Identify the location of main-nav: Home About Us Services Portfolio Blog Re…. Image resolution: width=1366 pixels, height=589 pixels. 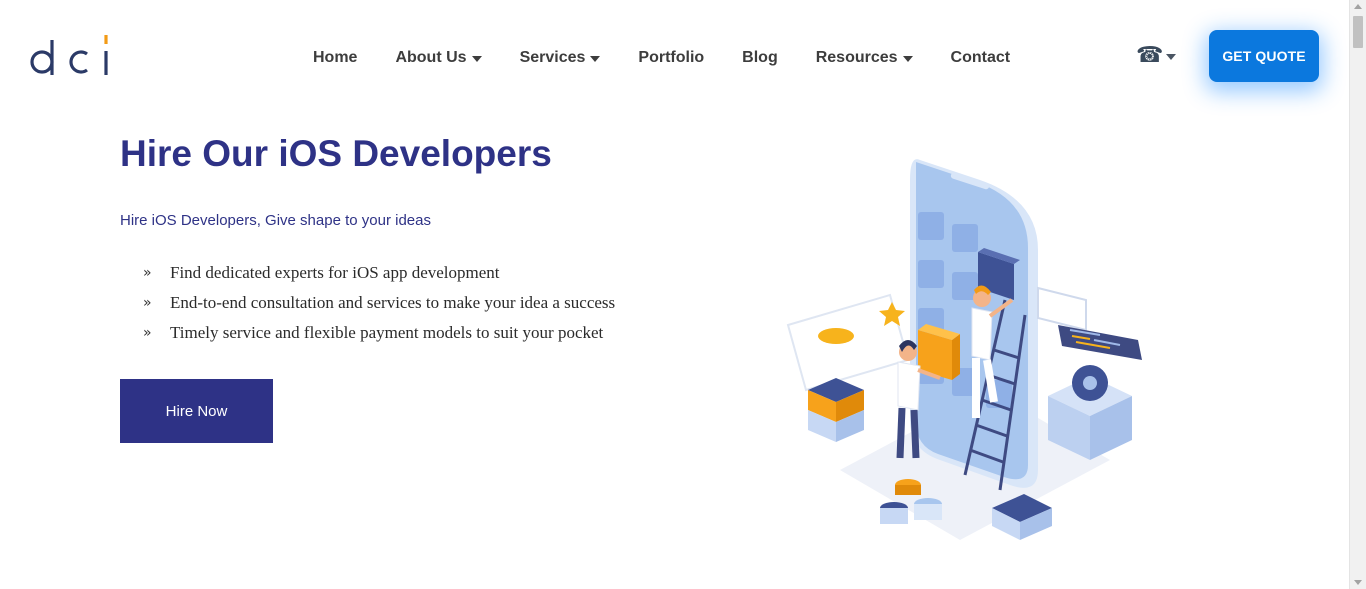
(680, 58).